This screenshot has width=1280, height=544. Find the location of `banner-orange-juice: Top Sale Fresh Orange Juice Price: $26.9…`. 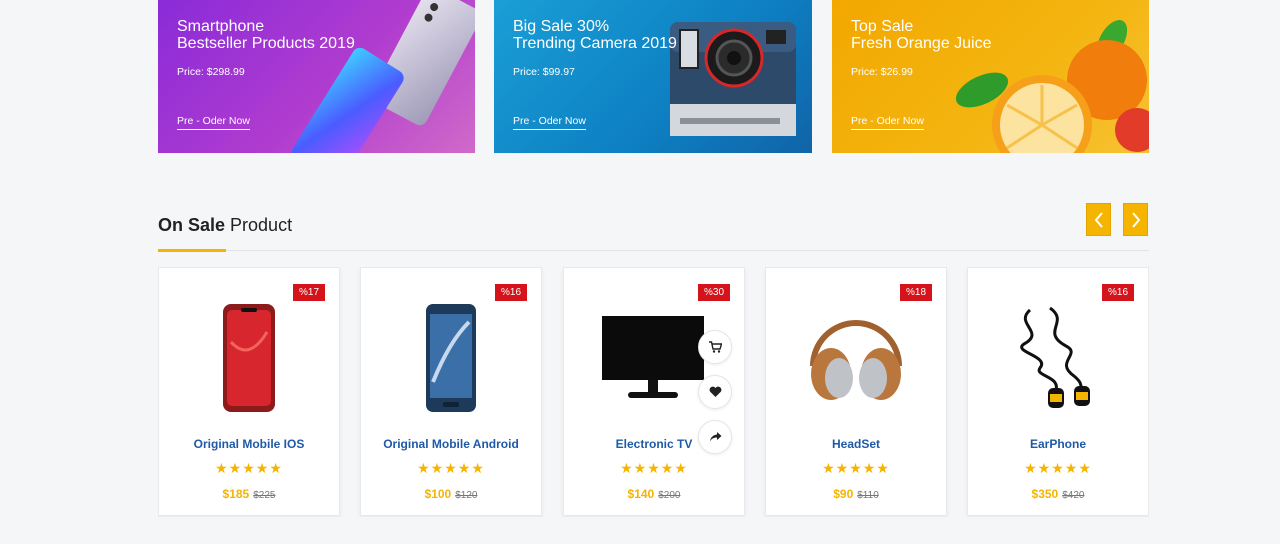

banner-orange-juice: Top Sale Fresh Orange Juice Price: $26.9… is located at coordinates (990, 76).